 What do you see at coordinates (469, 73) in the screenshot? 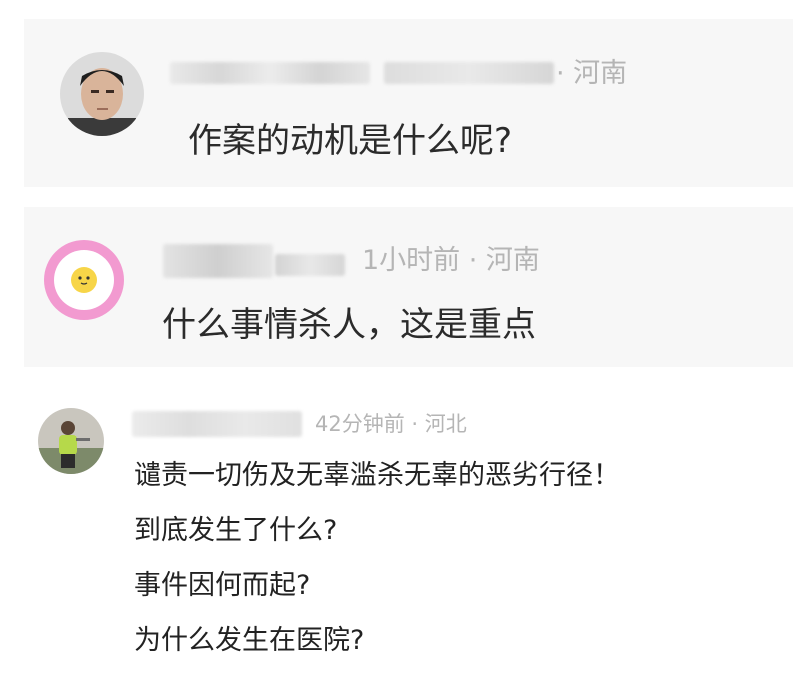
I see `username-blurred-1b` at bounding box center [469, 73].